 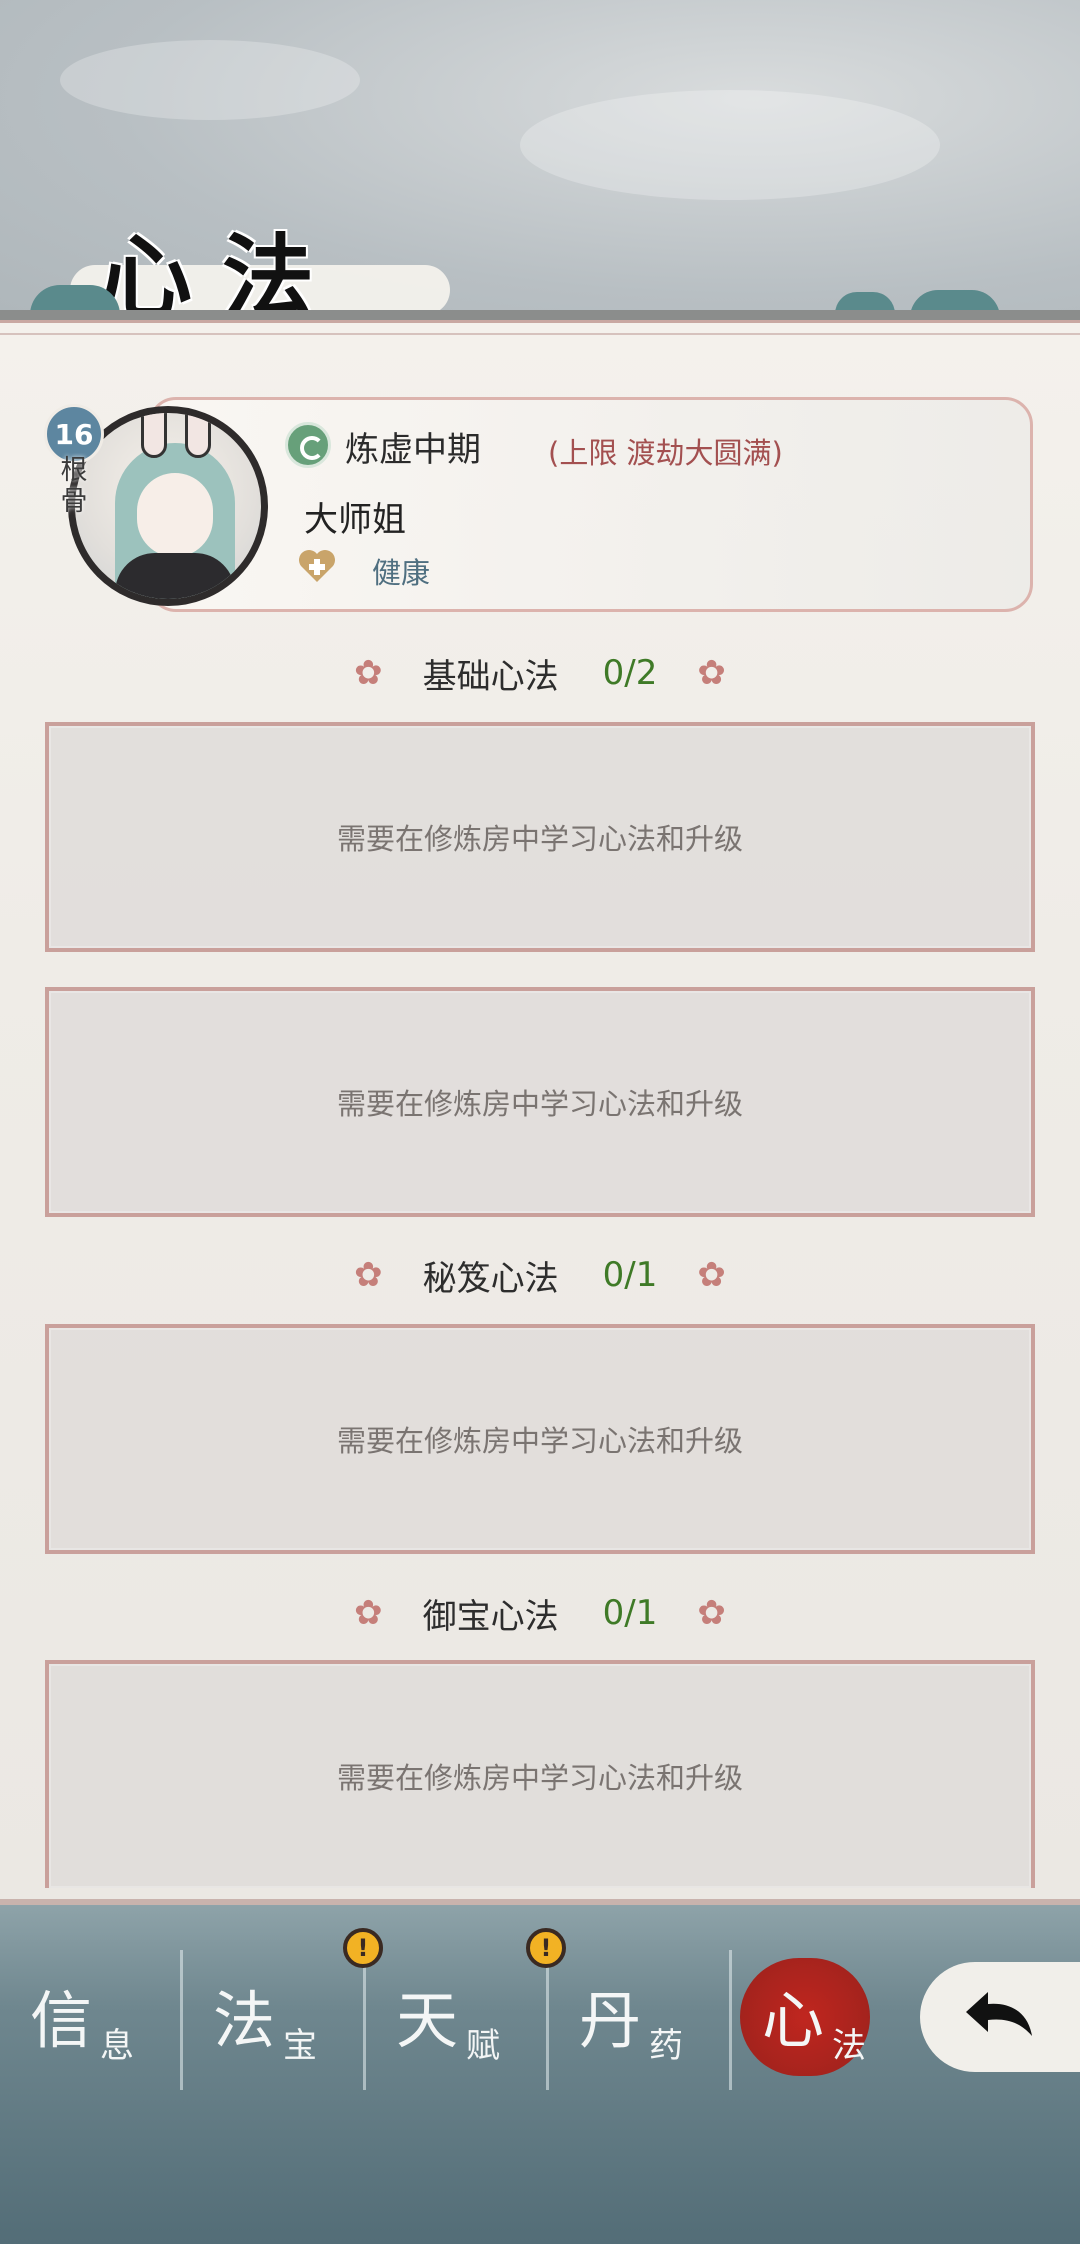 What do you see at coordinates (483, 2046) in the screenshot?
I see `tab-label-sub: 赋` at bounding box center [483, 2046].